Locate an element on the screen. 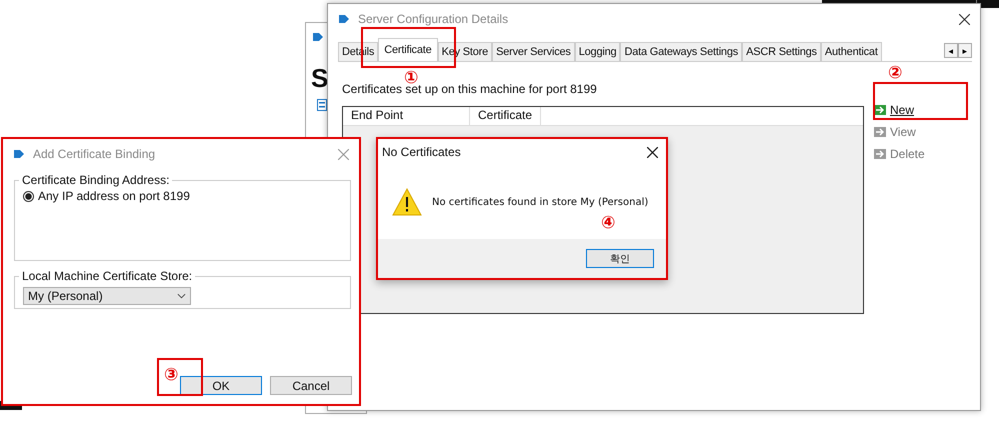  step-number: ④ is located at coordinates (608, 223).